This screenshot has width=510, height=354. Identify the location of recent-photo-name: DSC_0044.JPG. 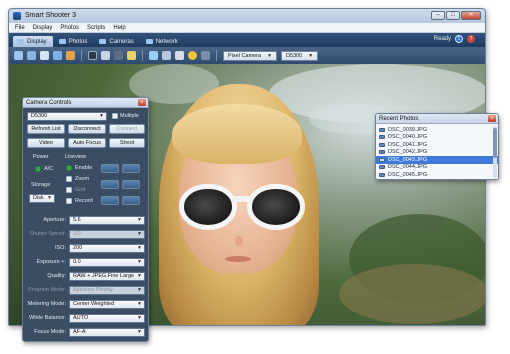
(408, 167).